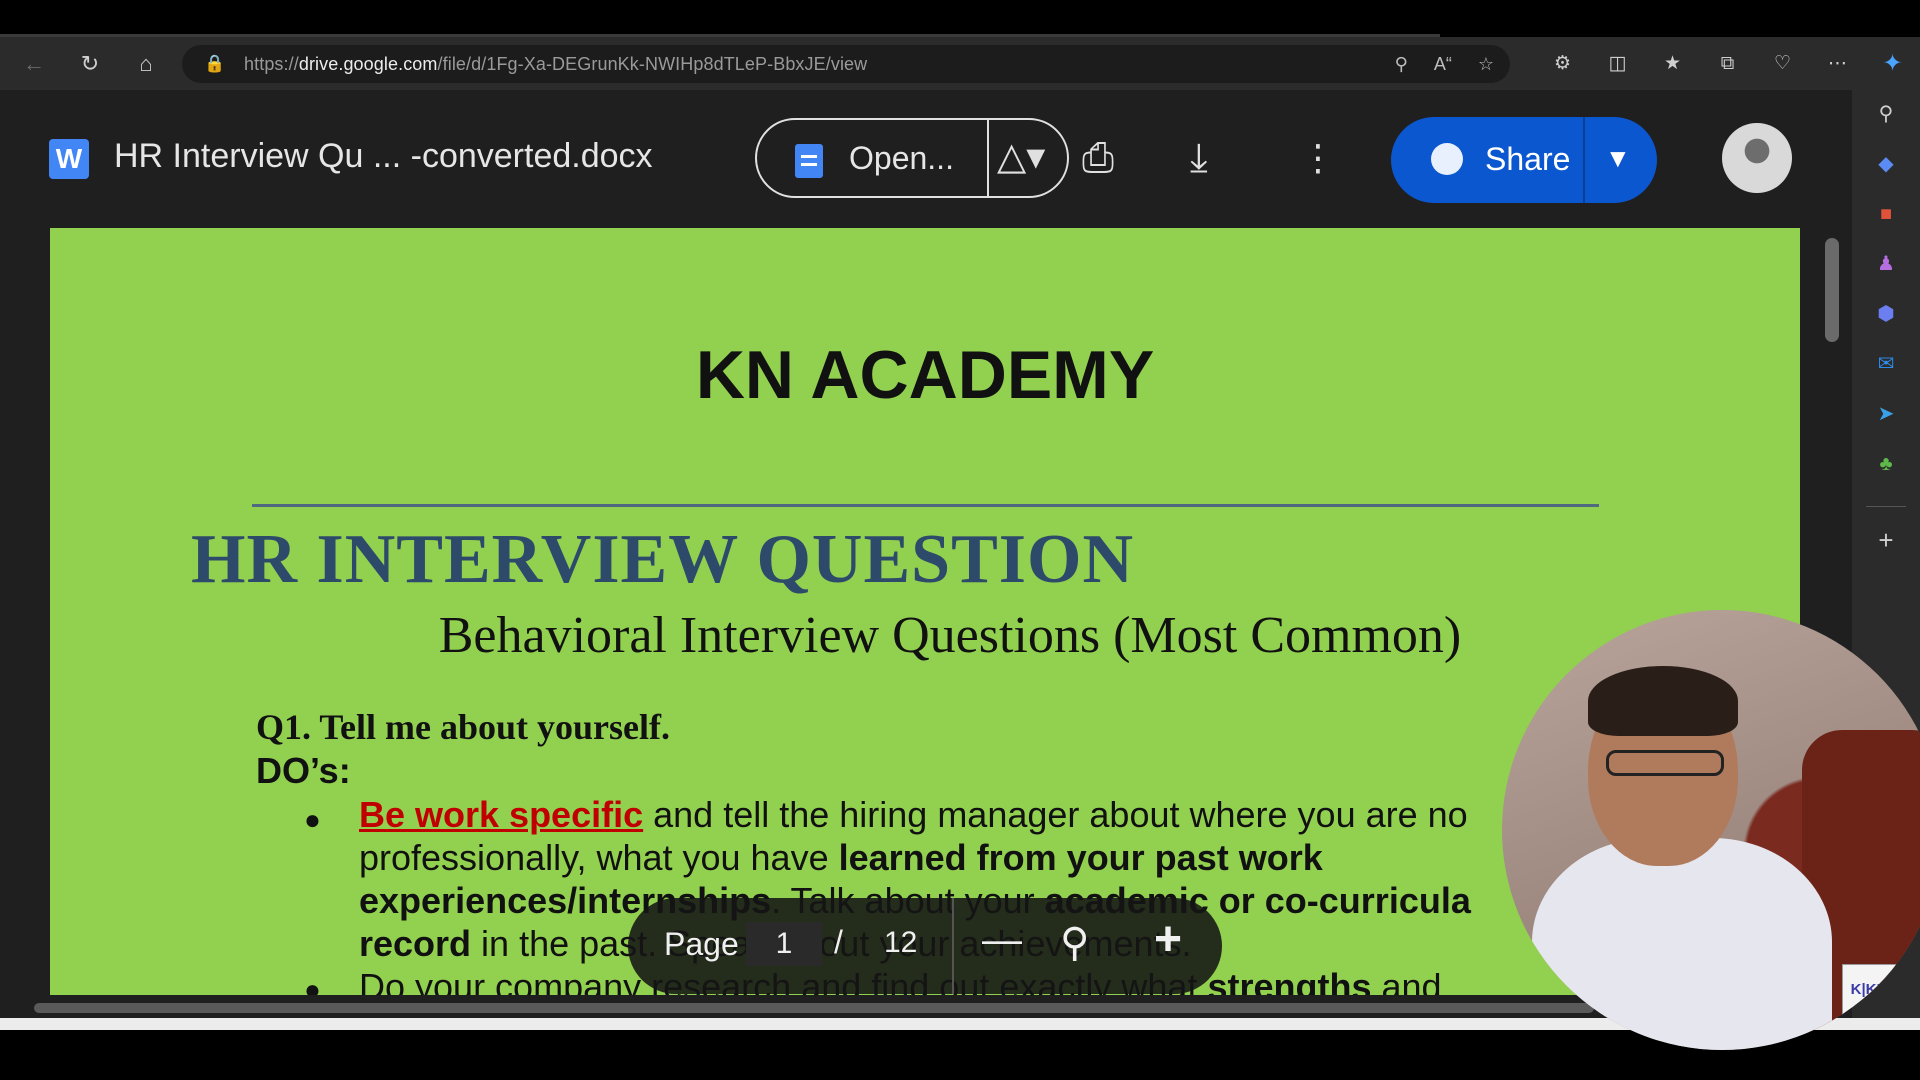  I want to click on user-avatar, so click(1757, 158).